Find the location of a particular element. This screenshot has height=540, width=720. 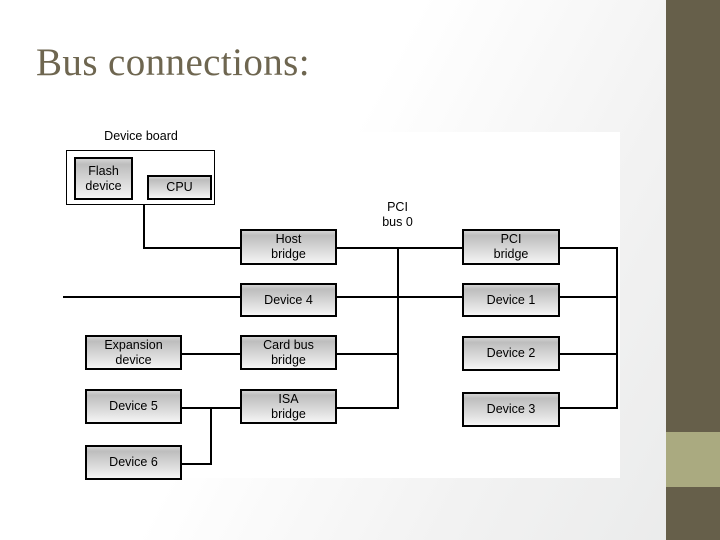

wire-device5-junction is located at coordinates (196, 408).